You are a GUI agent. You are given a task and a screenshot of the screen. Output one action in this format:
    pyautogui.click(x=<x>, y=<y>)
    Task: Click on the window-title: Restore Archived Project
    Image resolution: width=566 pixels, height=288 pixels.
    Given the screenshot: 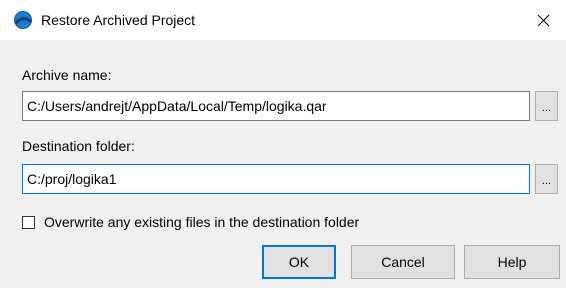 What is the action you would take?
    pyautogui.click(x=118, y=20)
    